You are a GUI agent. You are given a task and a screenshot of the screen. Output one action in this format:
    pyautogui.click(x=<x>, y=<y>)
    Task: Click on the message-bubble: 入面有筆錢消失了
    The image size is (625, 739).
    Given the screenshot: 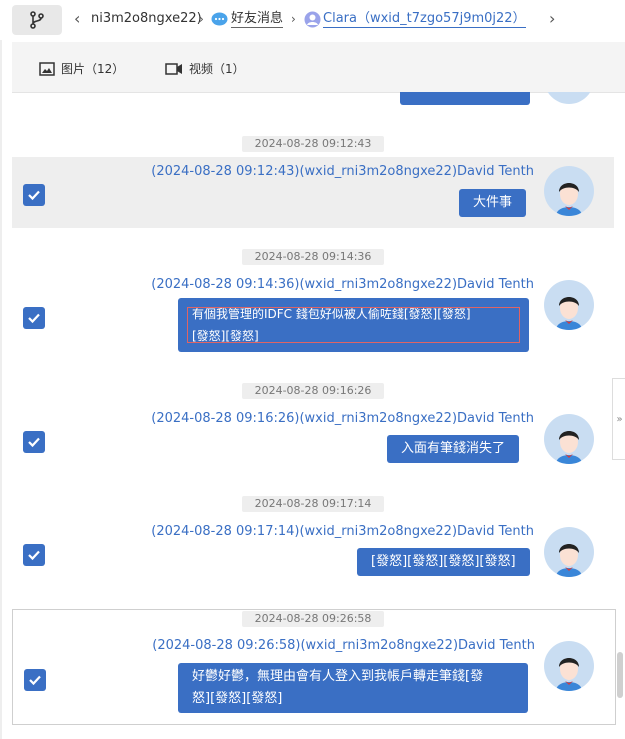 What is the action you would take?
    pyautogui.click(x=453, y=449)
    